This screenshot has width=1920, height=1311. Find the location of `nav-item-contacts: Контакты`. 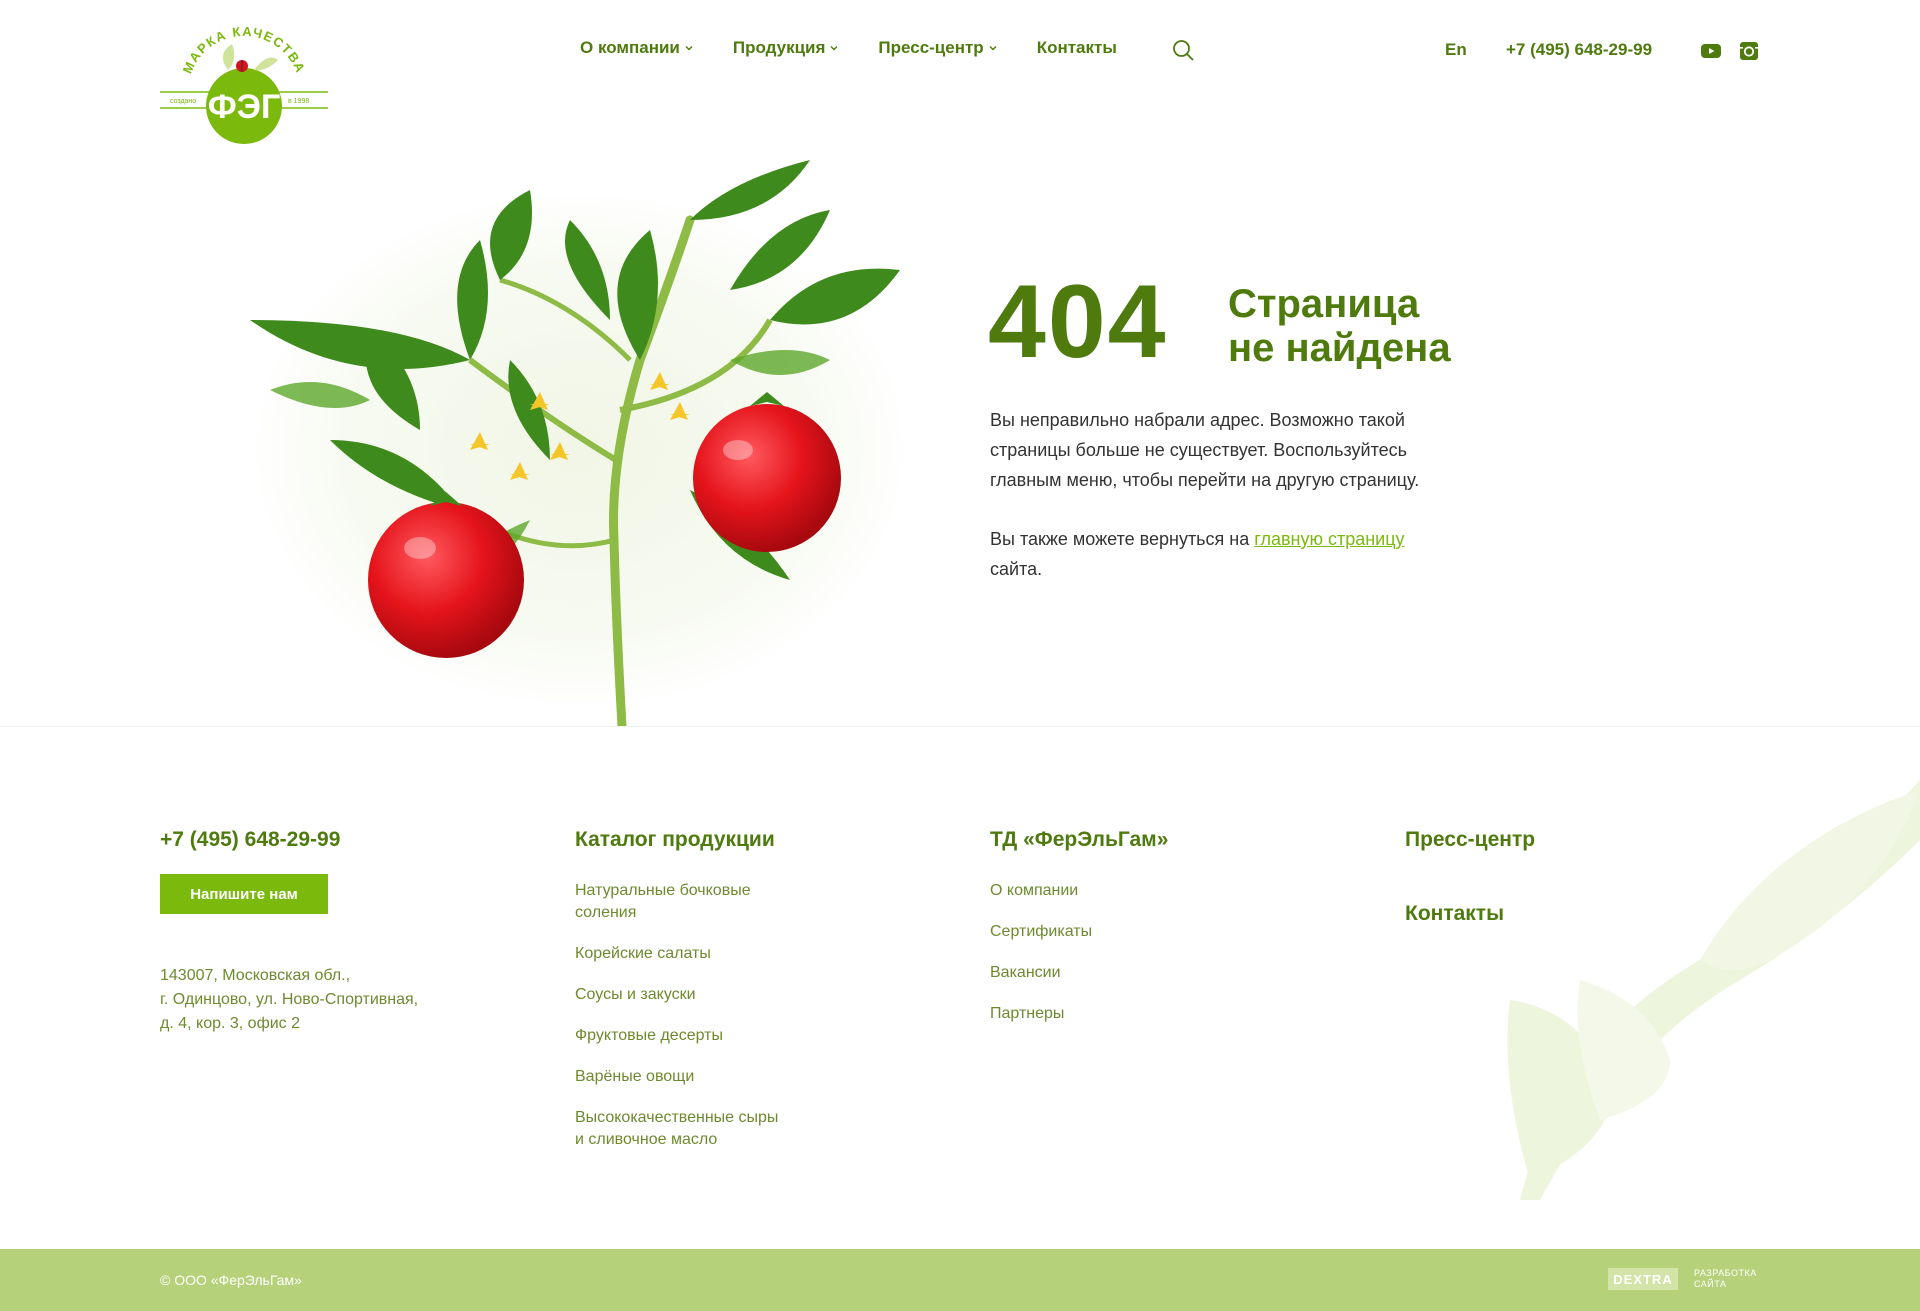

nav-item-contacts: Контакты is located at coordinates (1077, 48).